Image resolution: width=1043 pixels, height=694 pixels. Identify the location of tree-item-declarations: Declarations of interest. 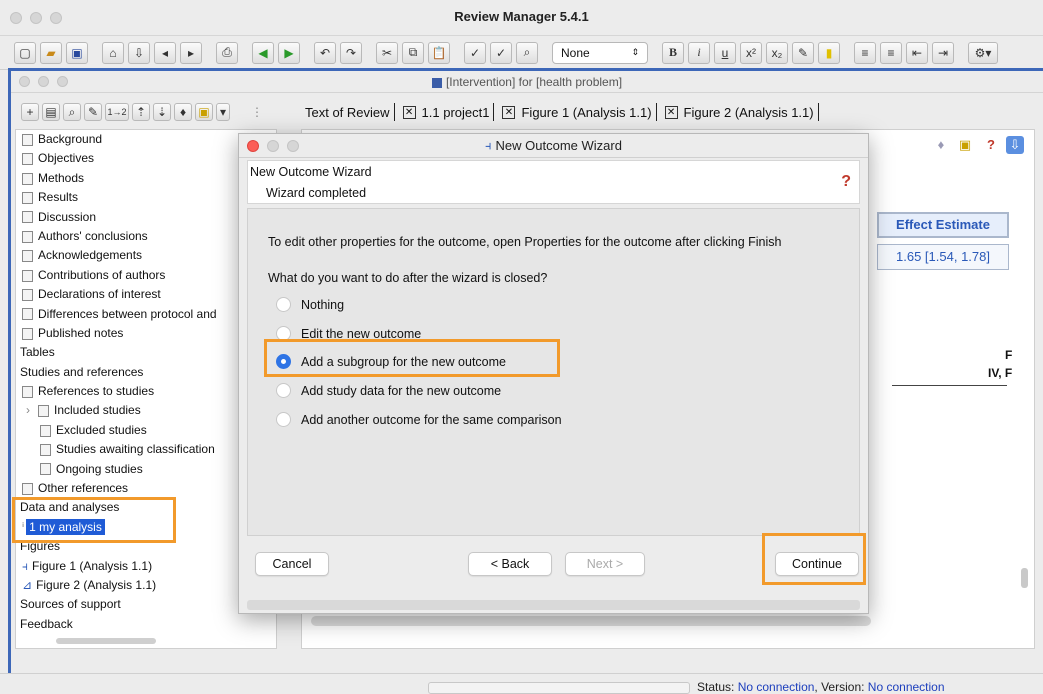
(146, 294).